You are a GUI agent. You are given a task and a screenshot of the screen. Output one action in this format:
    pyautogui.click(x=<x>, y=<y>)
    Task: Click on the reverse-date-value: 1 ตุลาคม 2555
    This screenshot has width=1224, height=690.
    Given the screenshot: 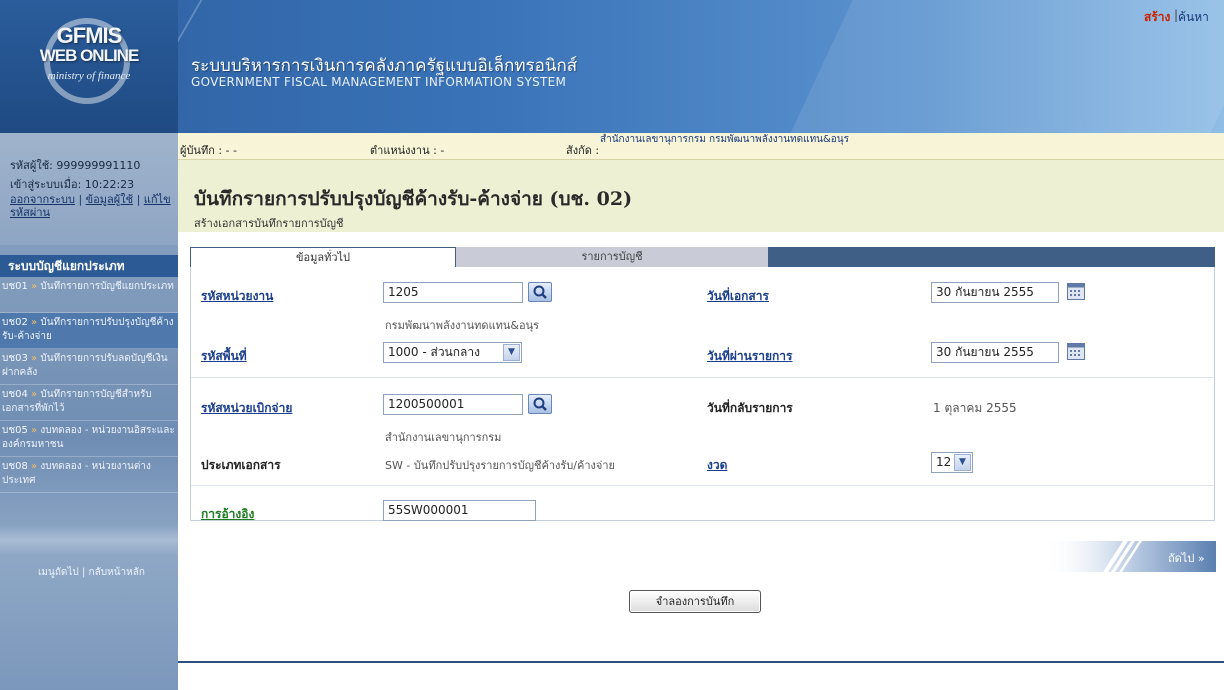 What is the action you would take?
    pyautogui.click(x=975, y=408)
    